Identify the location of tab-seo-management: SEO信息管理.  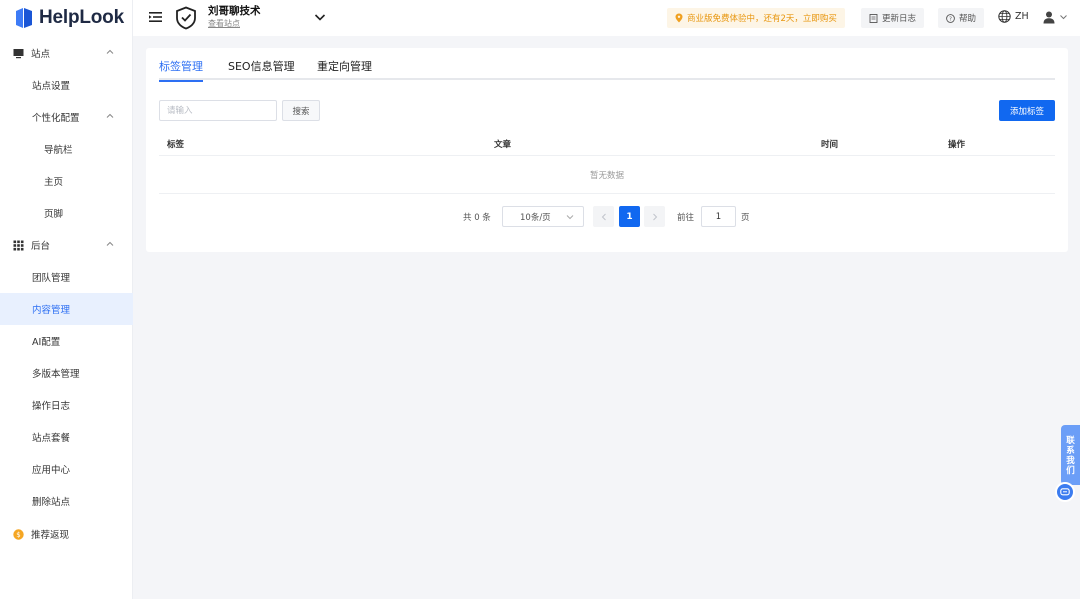
(261, 69).